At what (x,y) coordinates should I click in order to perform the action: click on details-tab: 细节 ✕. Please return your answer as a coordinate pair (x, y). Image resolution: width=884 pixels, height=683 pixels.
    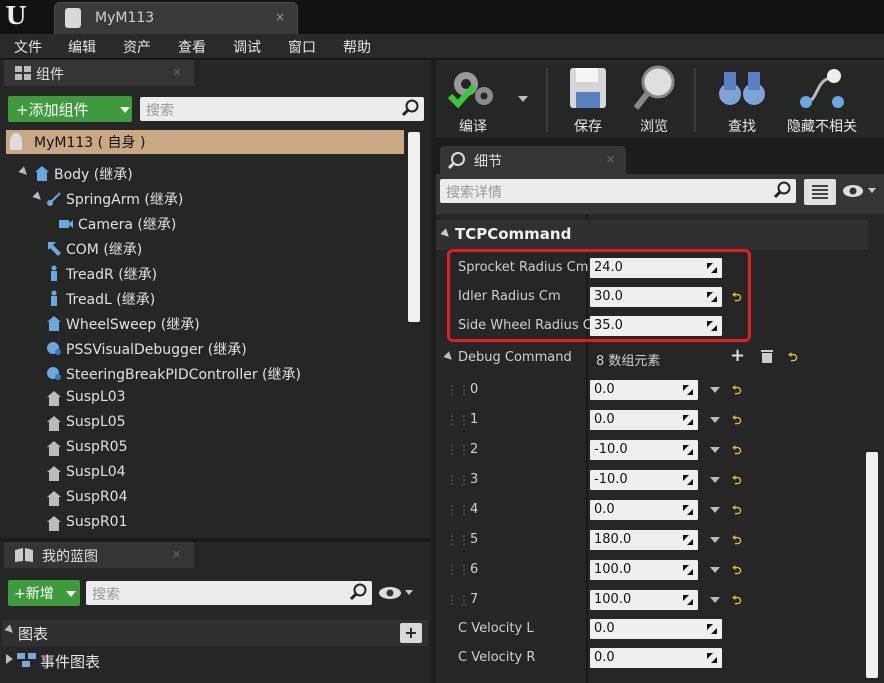
    Looking at the image, I should click on (533, 160).